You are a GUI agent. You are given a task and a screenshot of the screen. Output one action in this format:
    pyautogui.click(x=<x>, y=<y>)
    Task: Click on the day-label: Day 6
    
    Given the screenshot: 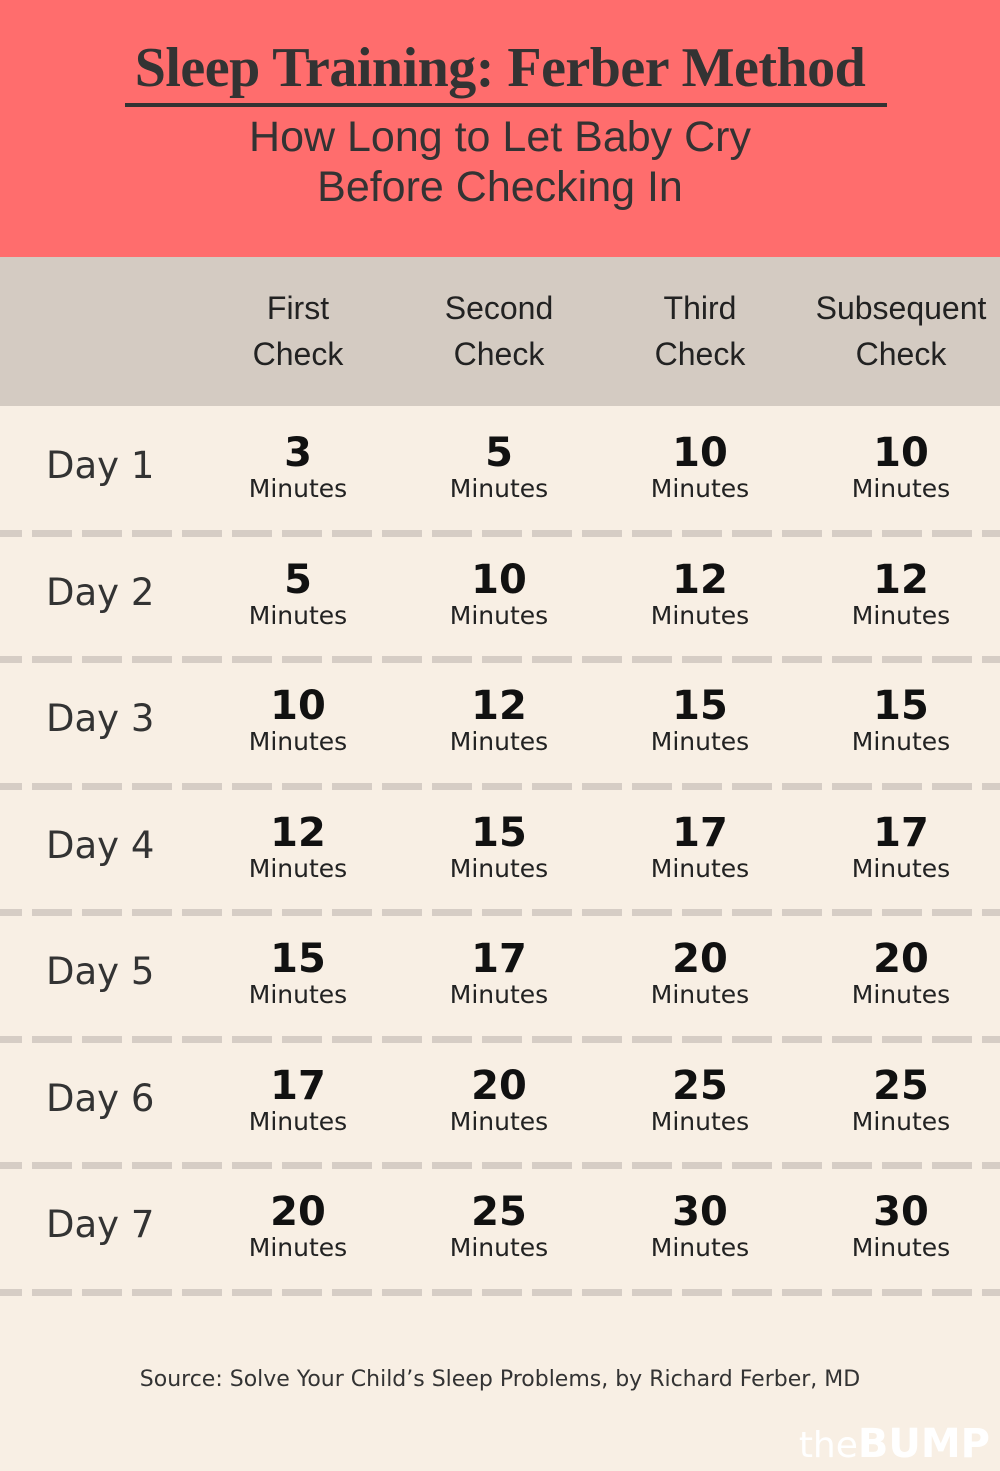 What is the action you would take?
    pyautogui.click(x=100, y=1098)
    